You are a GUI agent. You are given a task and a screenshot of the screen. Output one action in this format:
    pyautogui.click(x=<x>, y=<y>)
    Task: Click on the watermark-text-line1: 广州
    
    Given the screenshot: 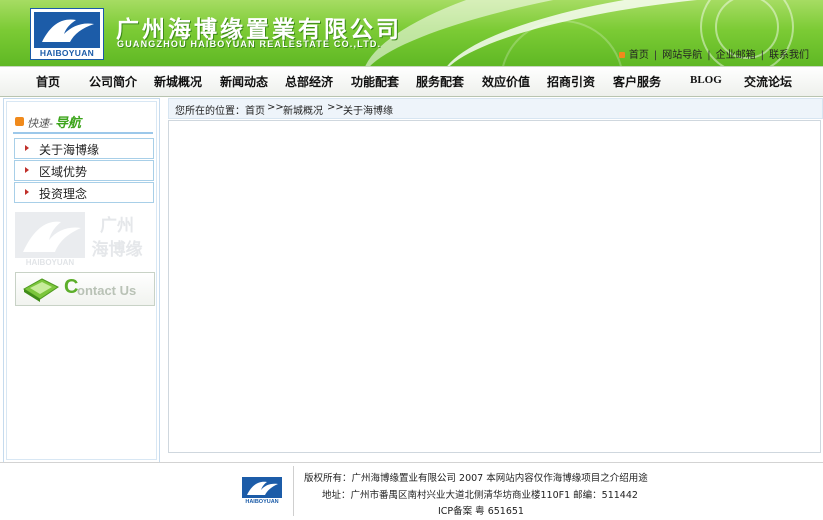 What is the action you would take?
    pyautogui.click(x=117, y=226)
    